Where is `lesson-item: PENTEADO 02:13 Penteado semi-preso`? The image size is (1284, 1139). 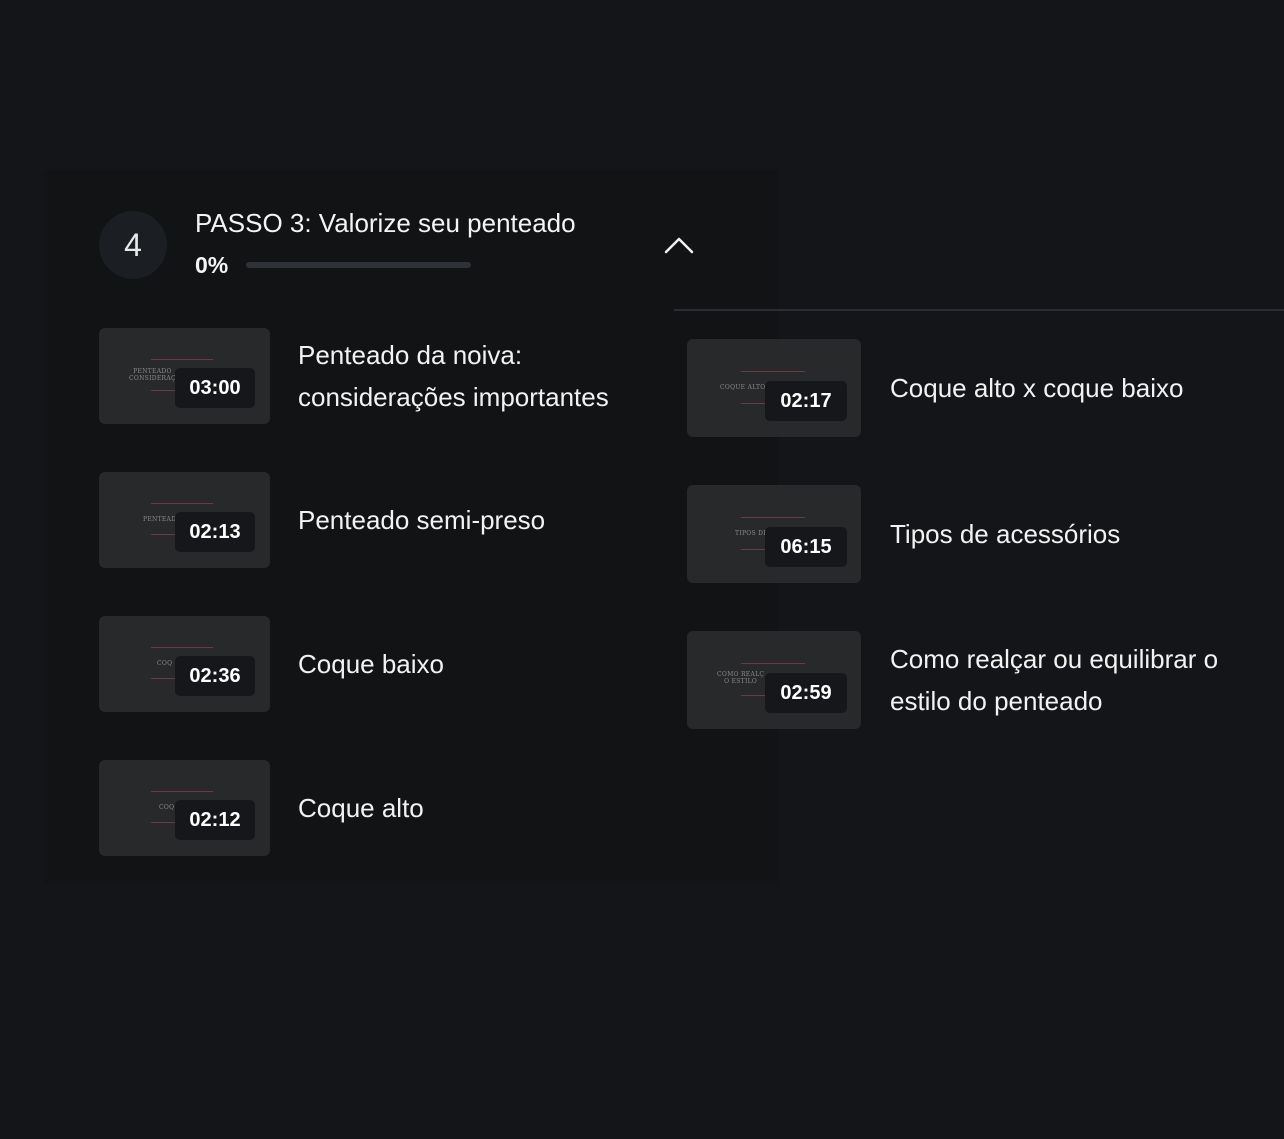
lesson-item: PENTEADO 02:13 Penteado semi-preso is located at coordinates (322, 520).